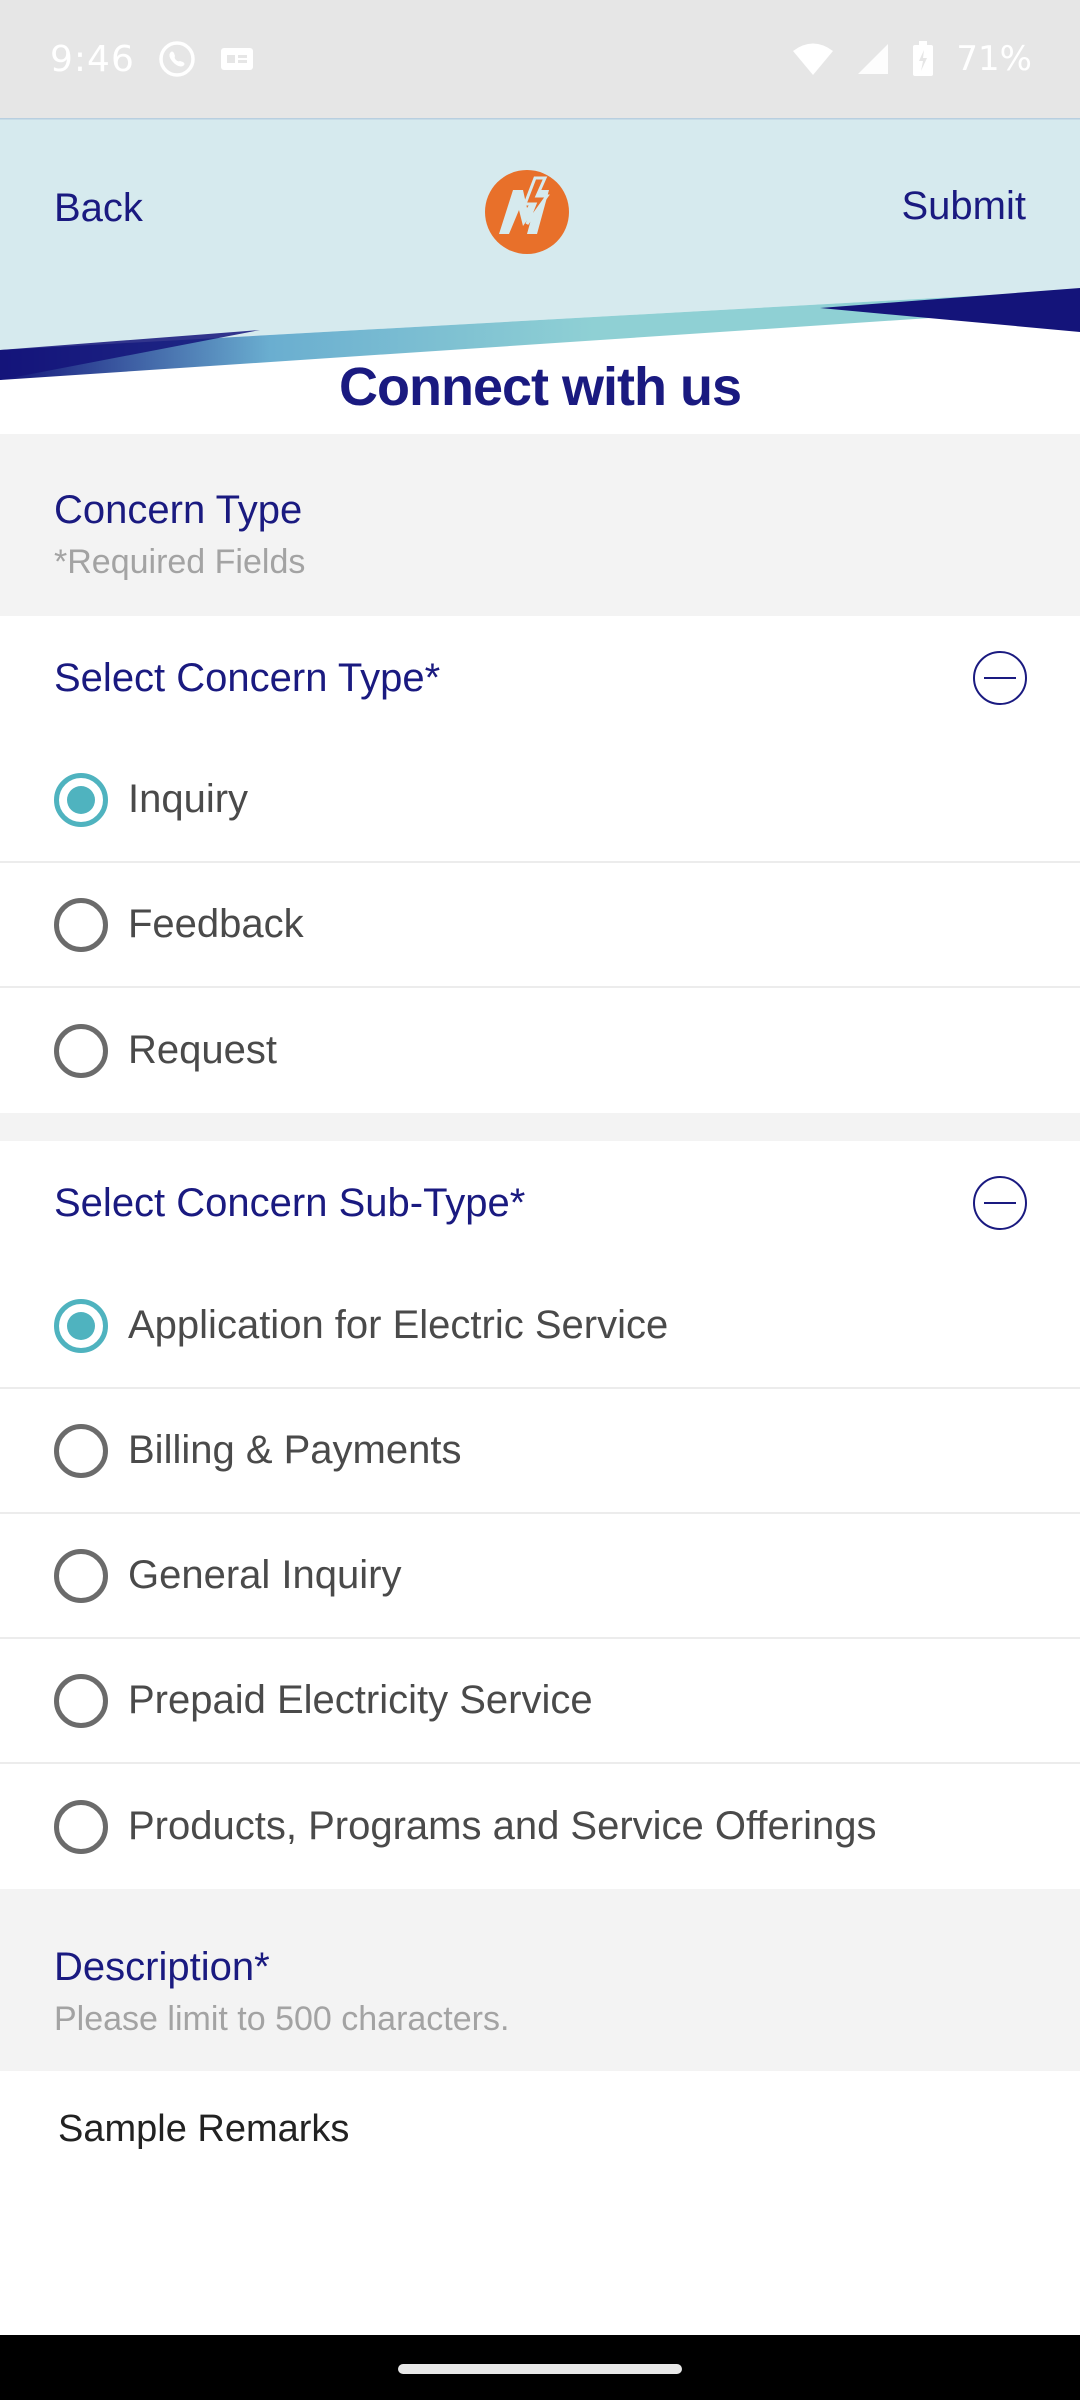 The height and width of the screenshot is (2400, 1080). What do you see at coordinates (873, 59) in the screenshot?
I see `signal-icon` at bounding box center [873, 59].